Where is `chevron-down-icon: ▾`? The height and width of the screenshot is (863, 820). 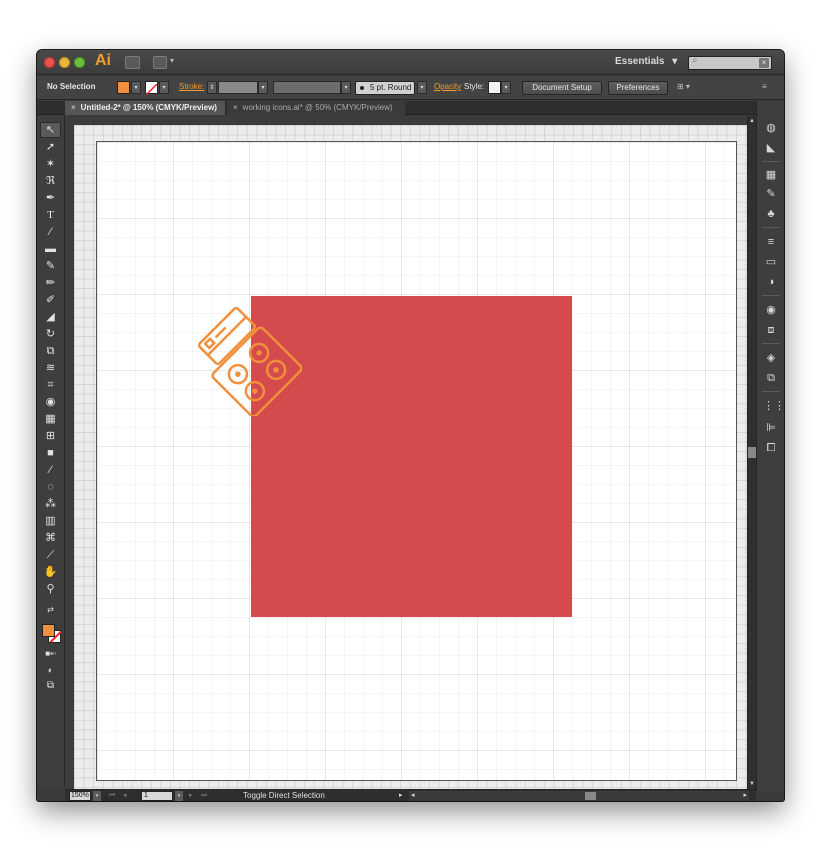
chevron-down-icon: ▾ is located at coordinates (172, 60).